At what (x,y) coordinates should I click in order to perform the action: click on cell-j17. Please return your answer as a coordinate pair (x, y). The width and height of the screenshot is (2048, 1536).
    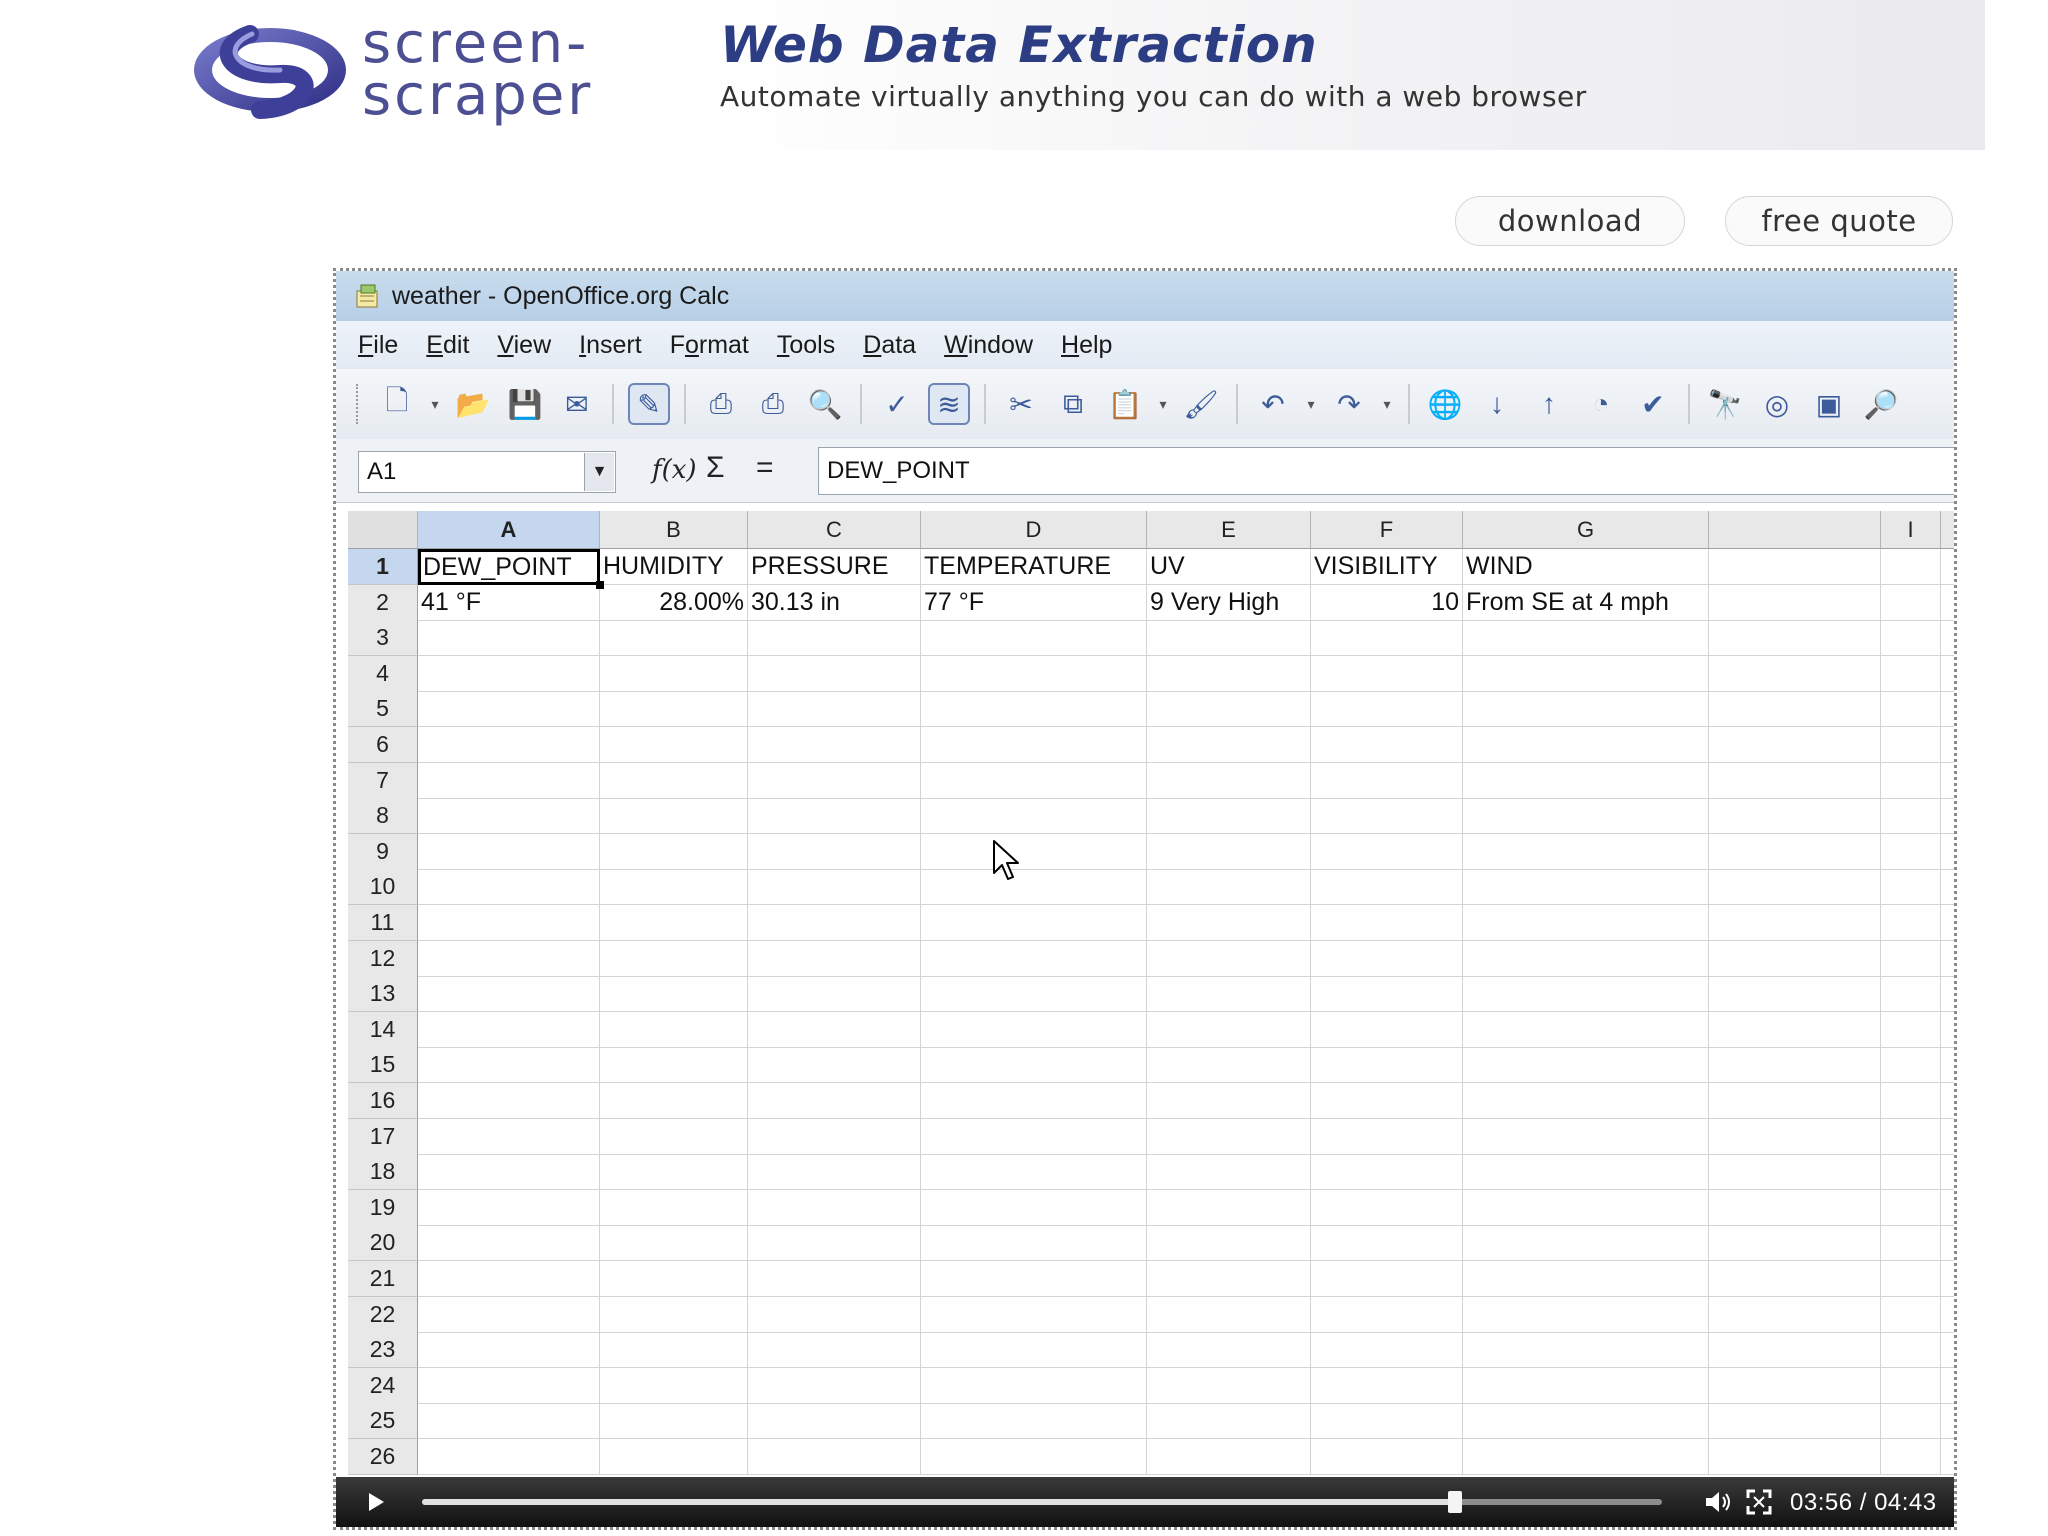
    Looking at the image, I should click on (1947, 1137).